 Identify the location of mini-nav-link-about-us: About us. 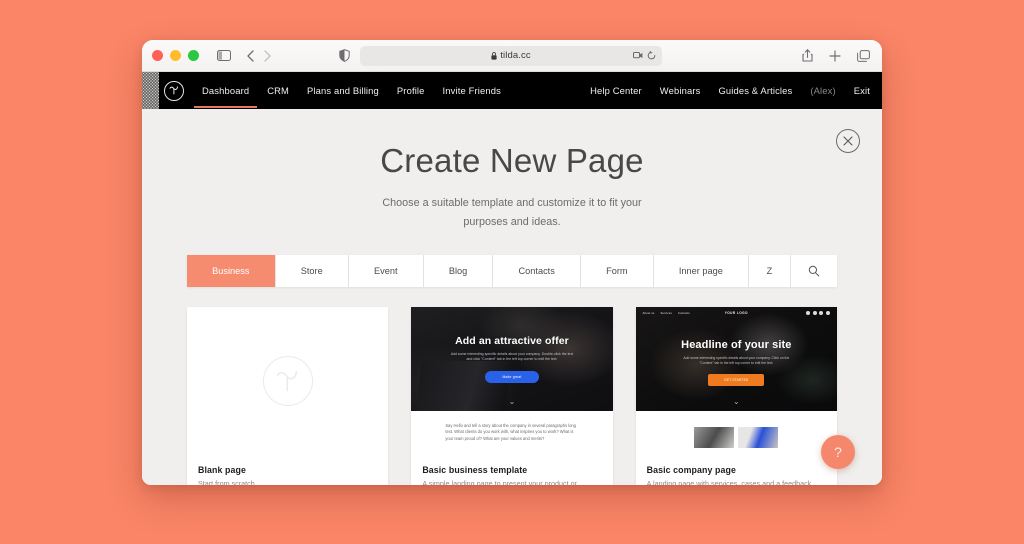
(648, 313).